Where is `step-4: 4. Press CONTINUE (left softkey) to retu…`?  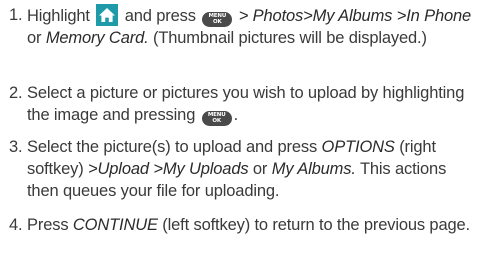 step-4: 4. Press CONTINUE (left softkey) to retu… is located at coordinates (244, 225).